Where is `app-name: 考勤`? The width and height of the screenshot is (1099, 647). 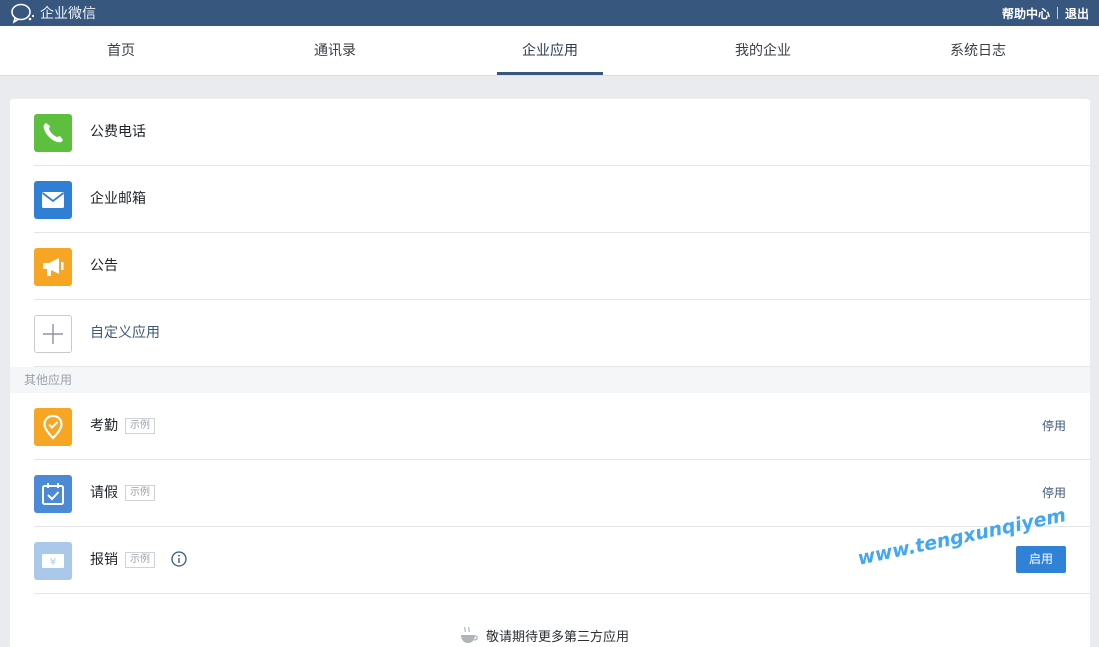
app-name: 考勤 is located at coordinates (104, 426).